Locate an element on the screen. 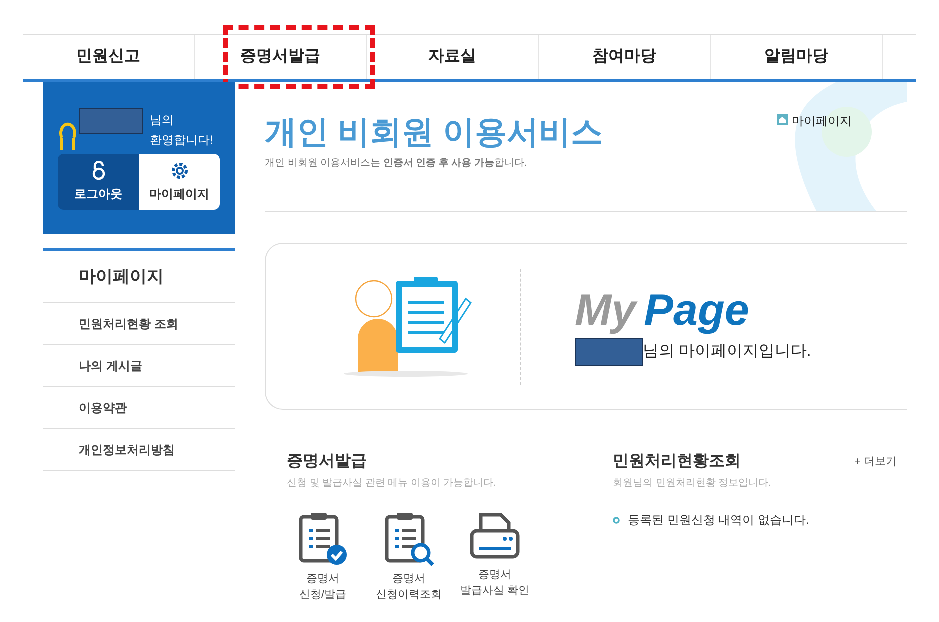  nav-tab: 민원신고 is located at coordinates (108, 57).